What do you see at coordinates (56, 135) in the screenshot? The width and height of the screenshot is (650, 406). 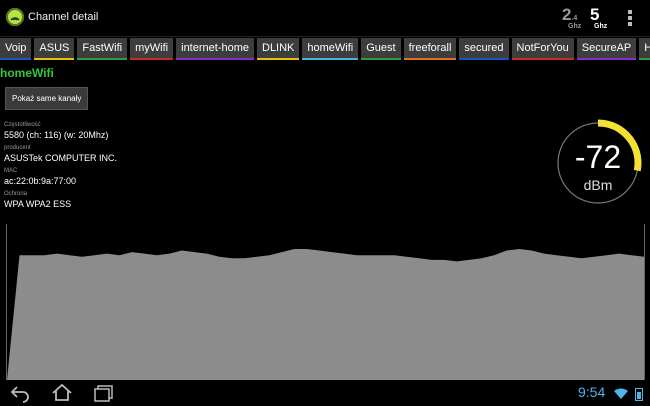 I see `frequency-value: 5580 (ch: 116) (w: 20Mhz)` at bounding box center [56, 135].